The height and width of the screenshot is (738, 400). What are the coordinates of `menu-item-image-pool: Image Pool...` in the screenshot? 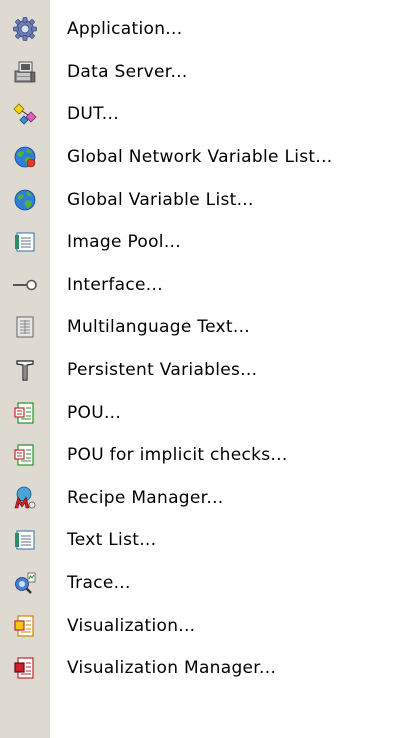 It's located at (200, 242).